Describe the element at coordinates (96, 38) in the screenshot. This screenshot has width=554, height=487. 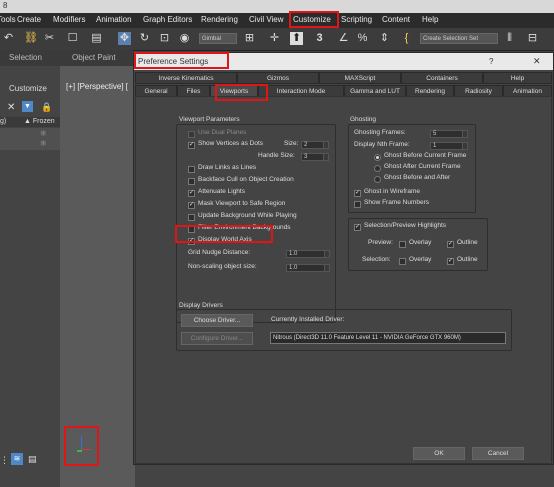
I see `select-by-name-icon: ▤` at that location.